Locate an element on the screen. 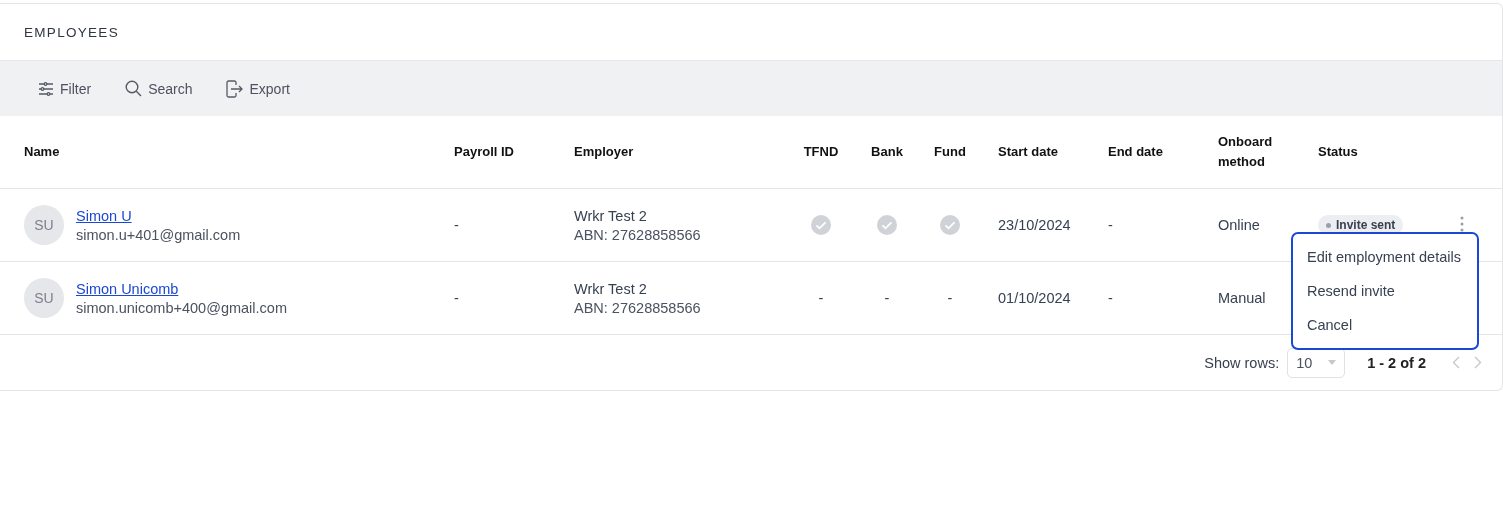  employee-name-link: Simon U is located at coordinates (158, 215).